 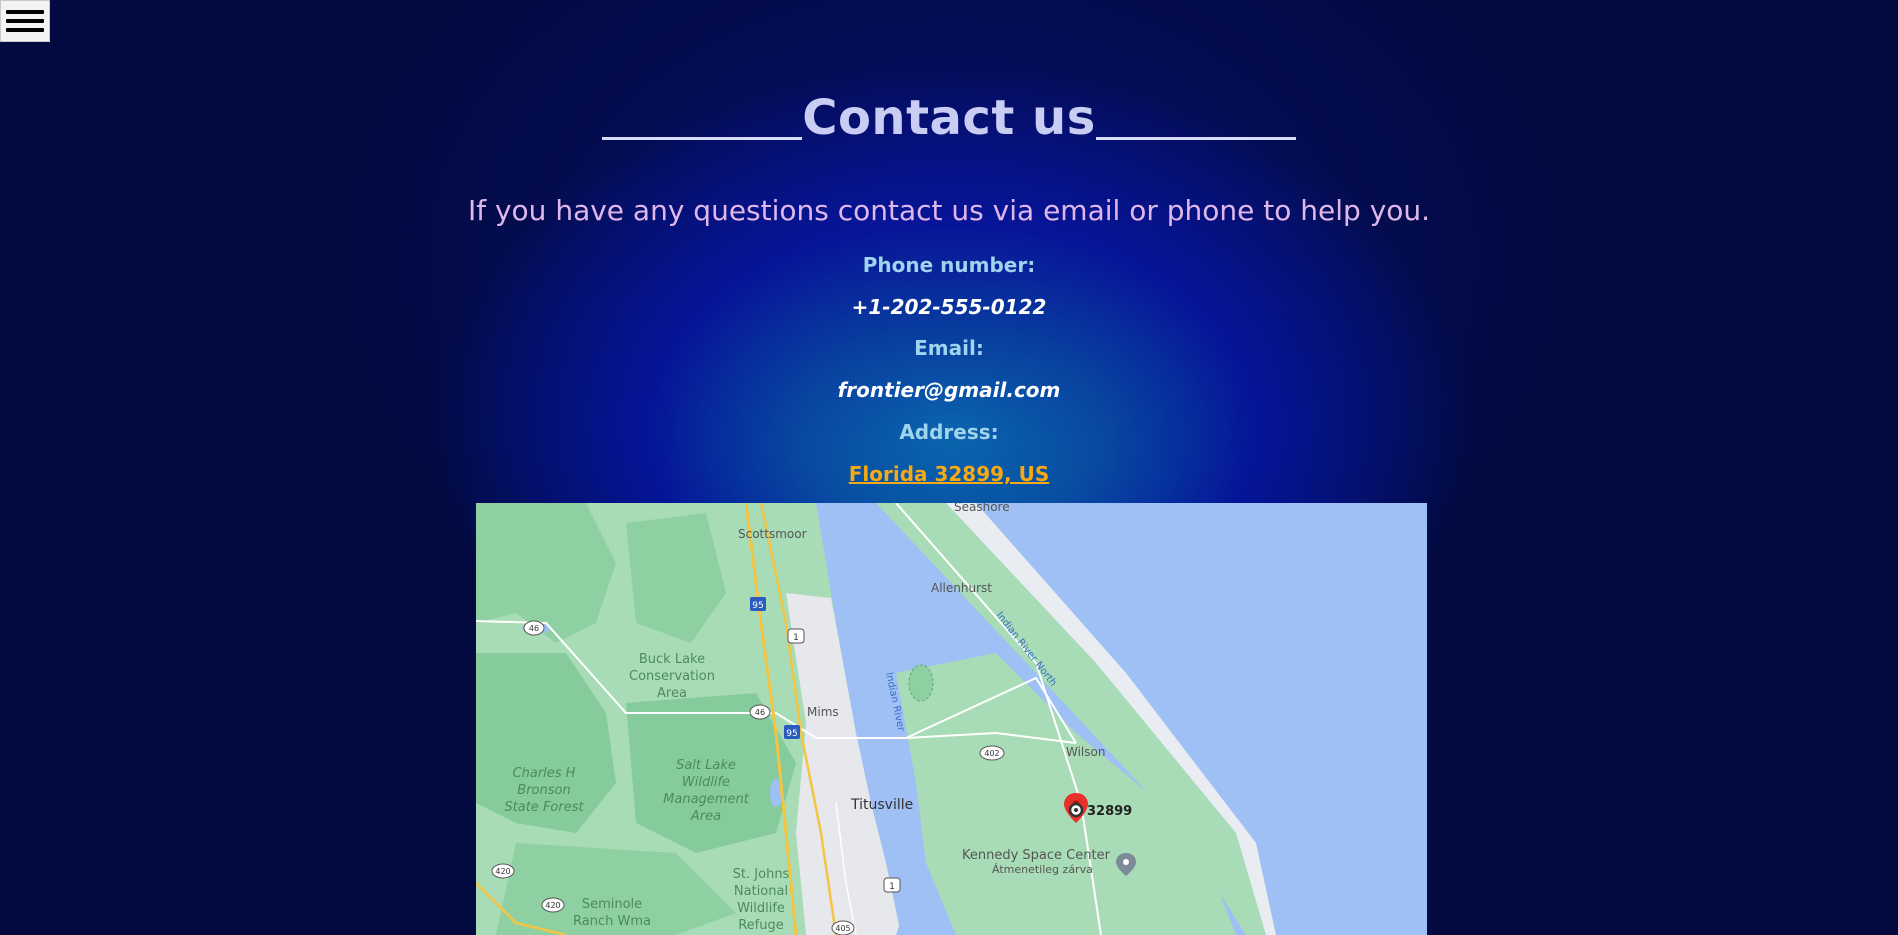 What do you see at coordinates (25, 12) in the screenshot?
I see `hamburger-menu-icon` at bounding box center [25, 12].